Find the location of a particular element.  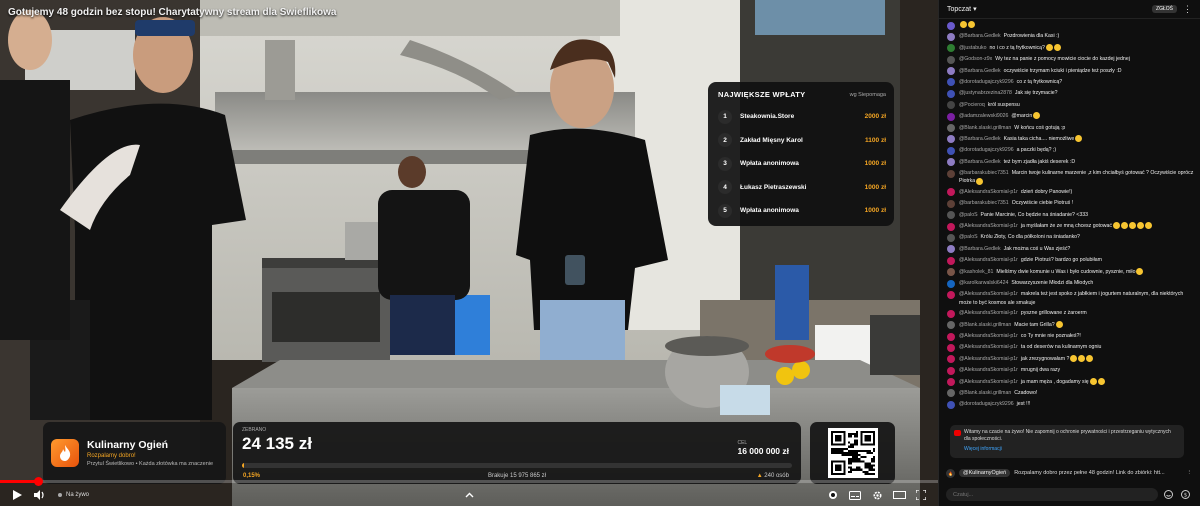

chat-message is located at coordinates (1071, 25).